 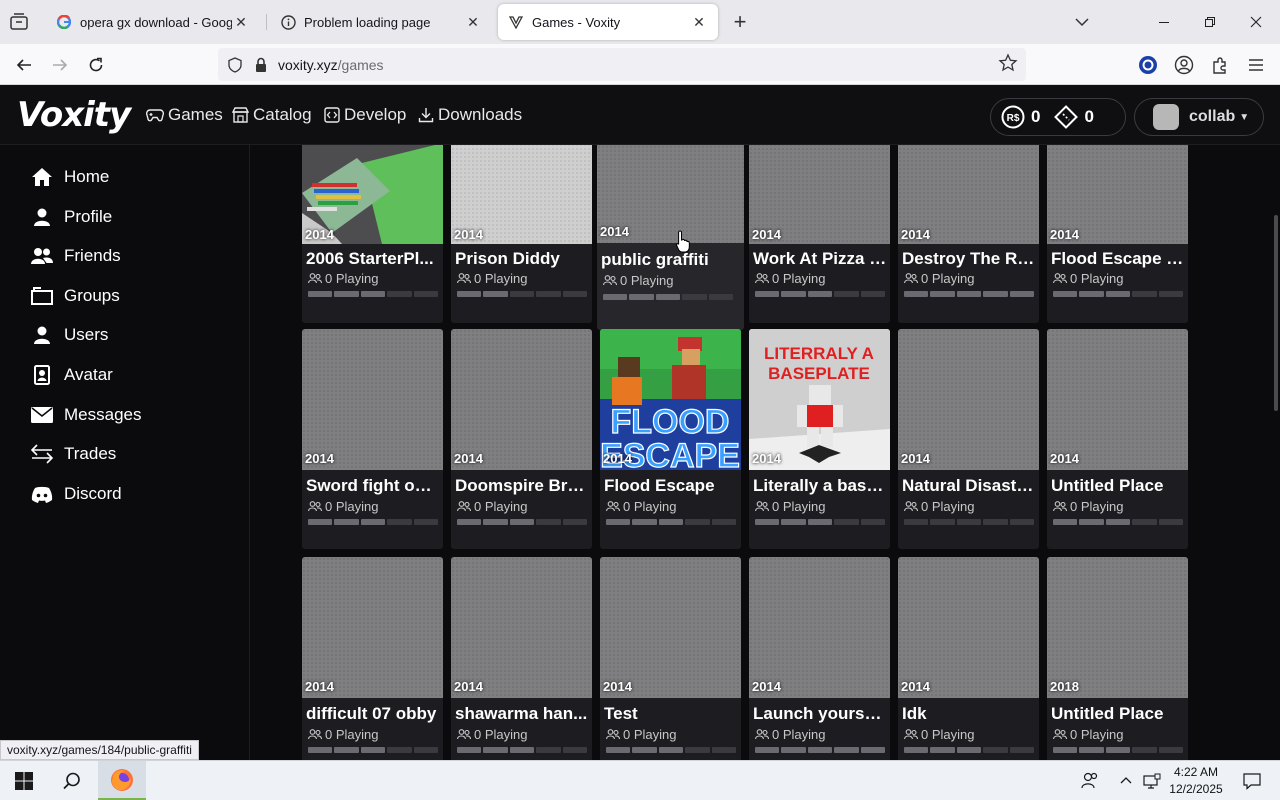 I want to click on game-card: 2014 public graffiti 0 Playing, so click(x=670, y=237).